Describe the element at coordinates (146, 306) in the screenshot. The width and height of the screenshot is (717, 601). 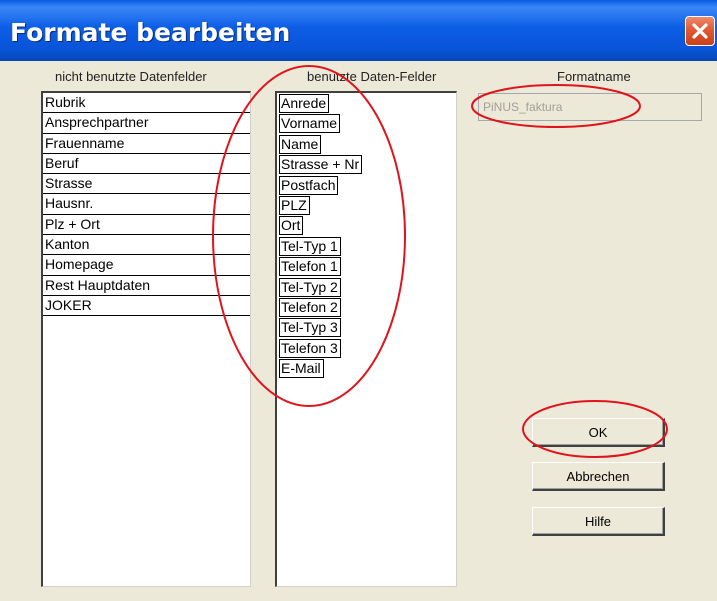
I see `list-item: JOKER` at that location.